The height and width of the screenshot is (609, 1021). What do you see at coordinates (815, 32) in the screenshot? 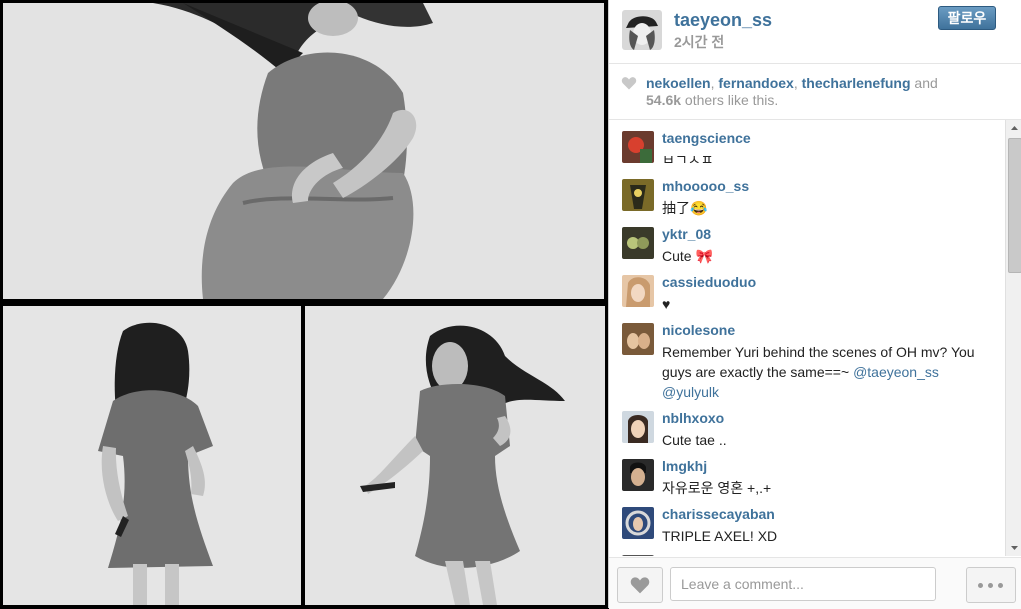
I see `post-header: taeyeon_ss 2시간 전 팔로우` at bounding box center [815, 32].